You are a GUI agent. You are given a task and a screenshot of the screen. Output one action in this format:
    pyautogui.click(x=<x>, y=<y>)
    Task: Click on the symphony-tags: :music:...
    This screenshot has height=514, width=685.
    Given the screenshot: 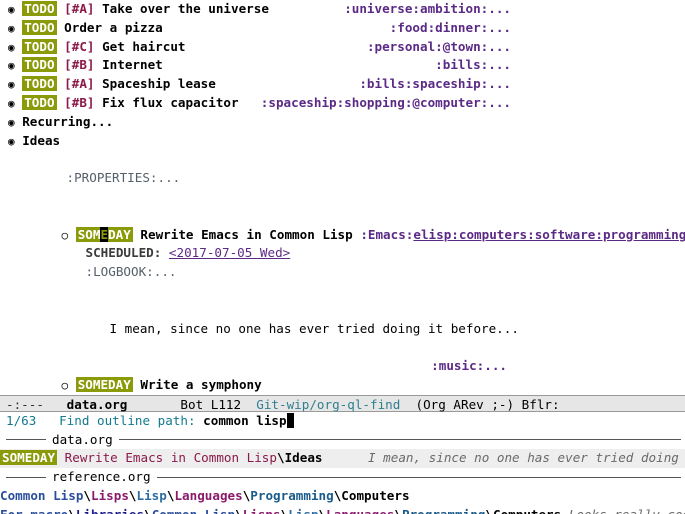 What is the action you would take?
    pyautogui.click(x=469, y=366)
    